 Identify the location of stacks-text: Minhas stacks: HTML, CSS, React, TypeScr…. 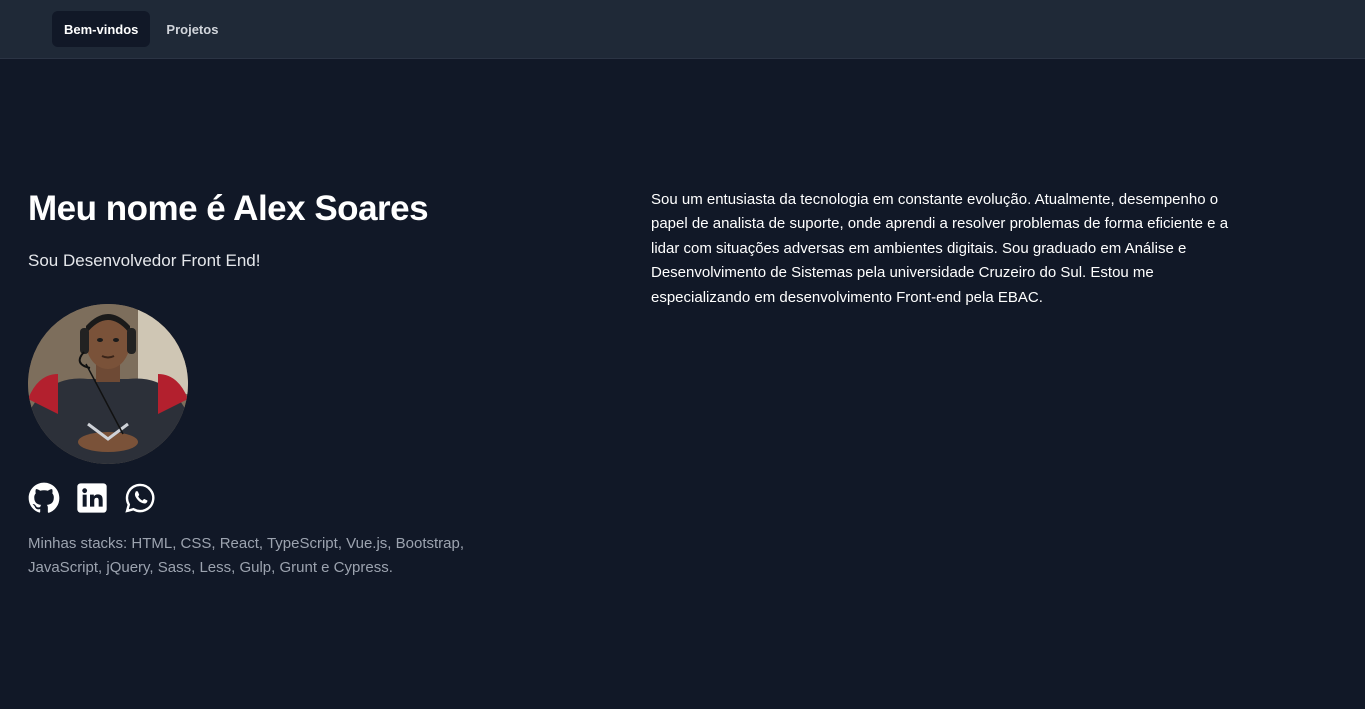
(246, 555).